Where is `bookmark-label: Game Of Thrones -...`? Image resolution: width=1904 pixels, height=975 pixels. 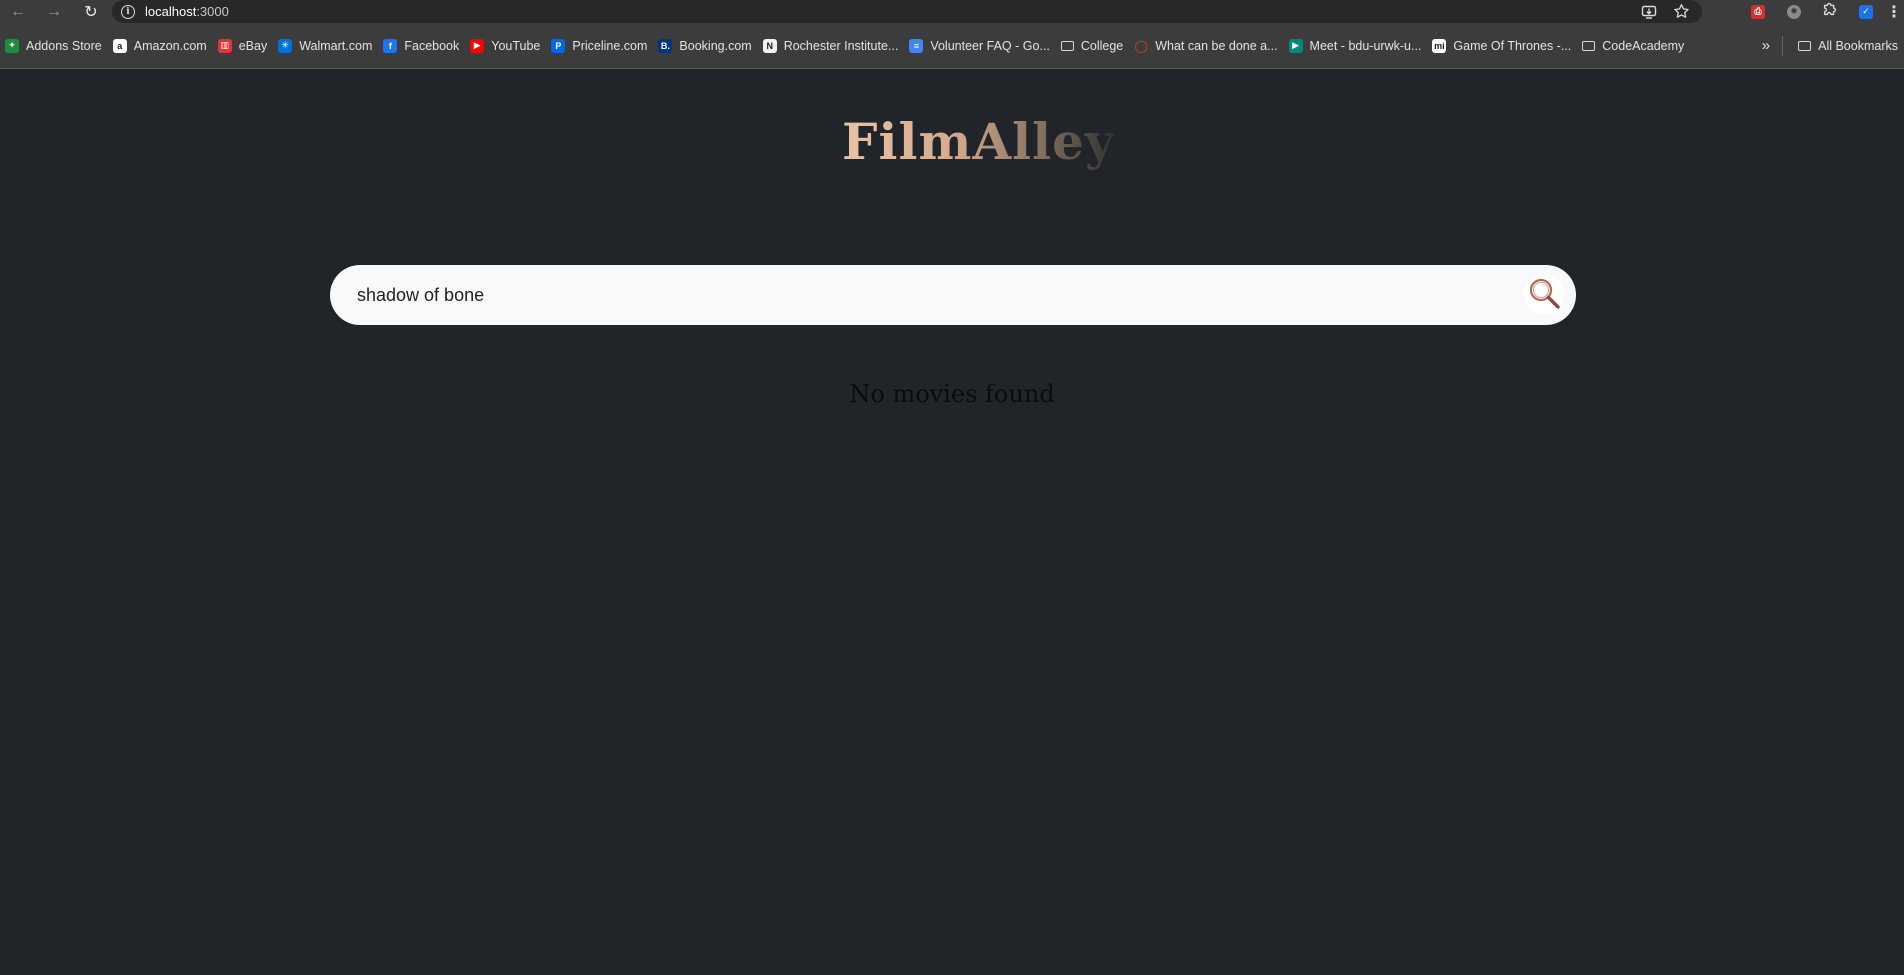 bookmark-label: Game Of Thrones -... is located at coordinates (1512, 45).